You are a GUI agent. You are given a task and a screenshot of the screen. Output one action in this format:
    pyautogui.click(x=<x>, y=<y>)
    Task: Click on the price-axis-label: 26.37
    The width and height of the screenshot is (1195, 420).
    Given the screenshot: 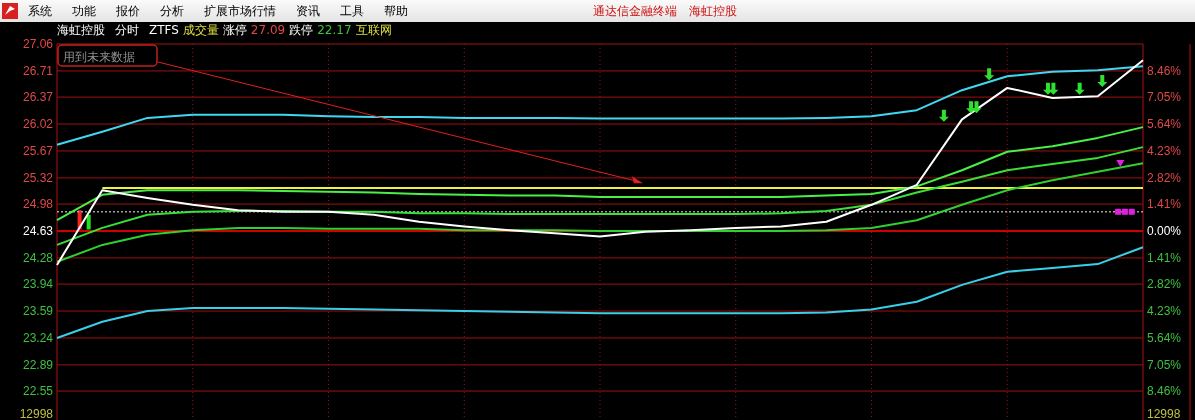 What is the action you would take?
    pyautogui.click(x=37, y=97)
    